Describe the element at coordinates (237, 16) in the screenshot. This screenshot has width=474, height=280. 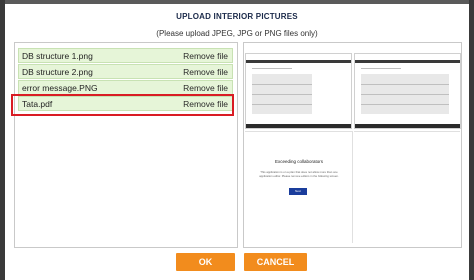
I see `dialog-title: UPLOAD INTERIOR PICTURES` at that location.